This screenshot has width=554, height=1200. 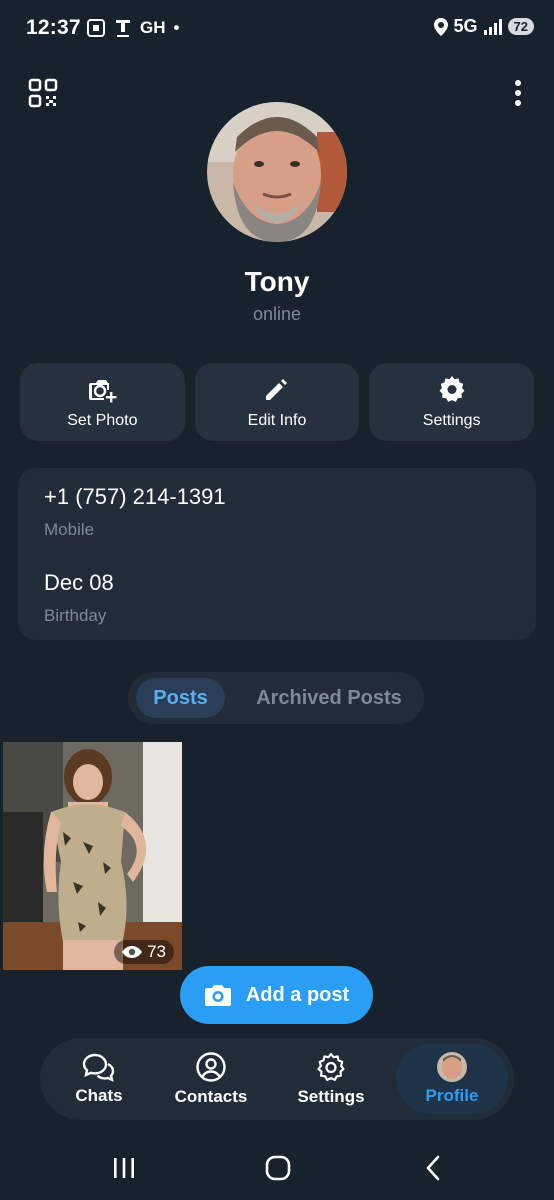 I want to click on posts-tabs: Posts Archived Posts, so click(x=276, y=698).